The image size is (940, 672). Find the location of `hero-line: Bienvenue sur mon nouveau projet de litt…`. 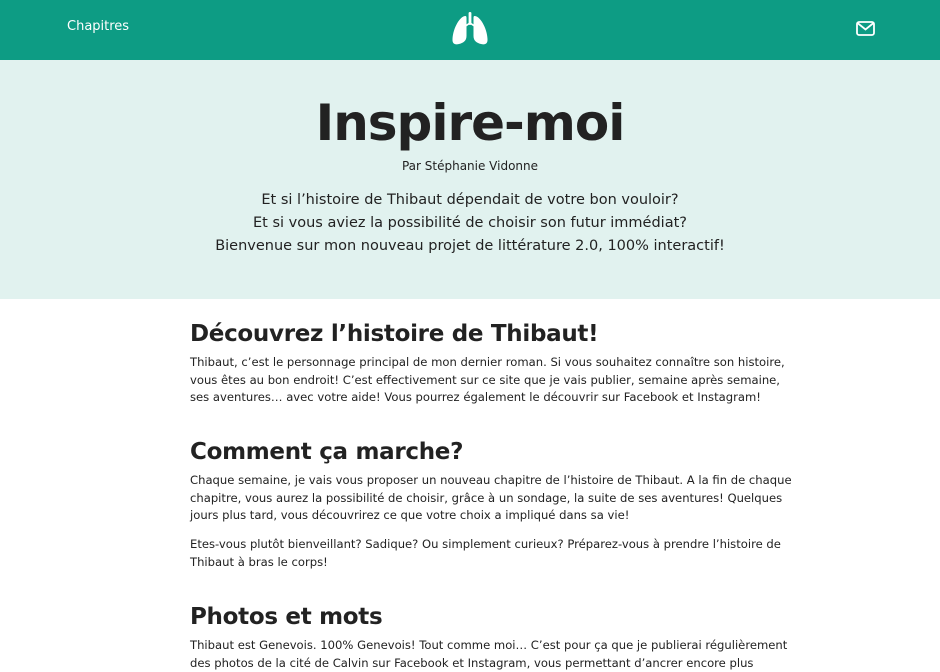

hero-line: Bienvenue sur mon nouveau projet de litt… is located at coordinates (470, 246).